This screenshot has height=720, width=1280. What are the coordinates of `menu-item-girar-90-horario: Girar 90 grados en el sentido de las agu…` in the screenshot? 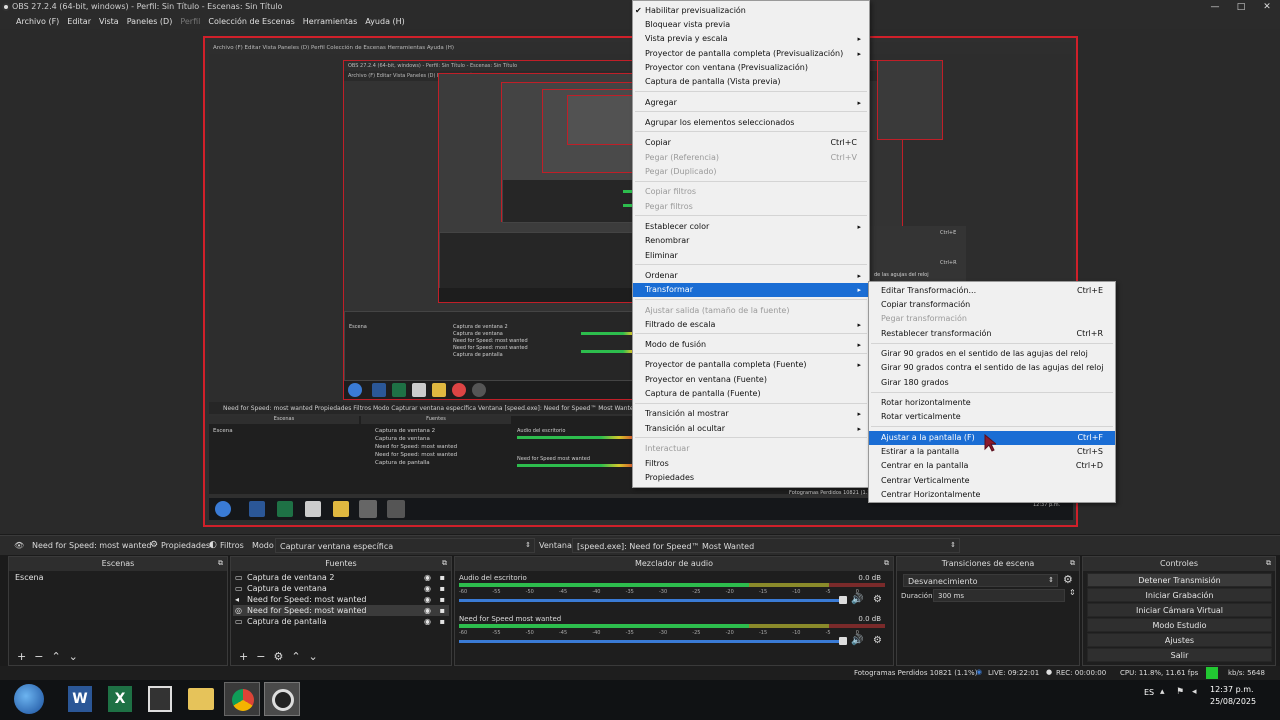 It's located at (992, 354).